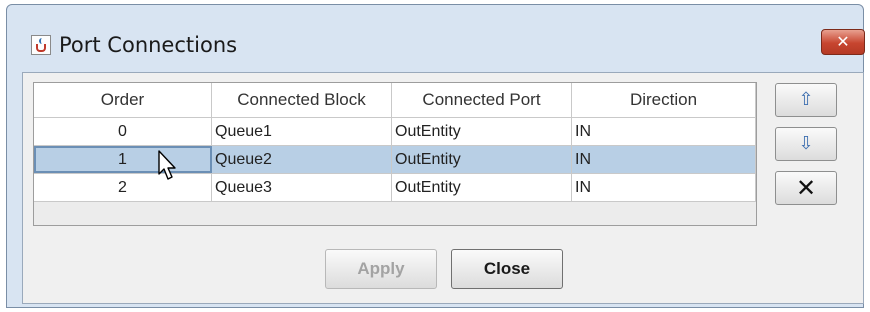 The image size is (870, 312). I want to click on close-button: Close, so click(507, 269).